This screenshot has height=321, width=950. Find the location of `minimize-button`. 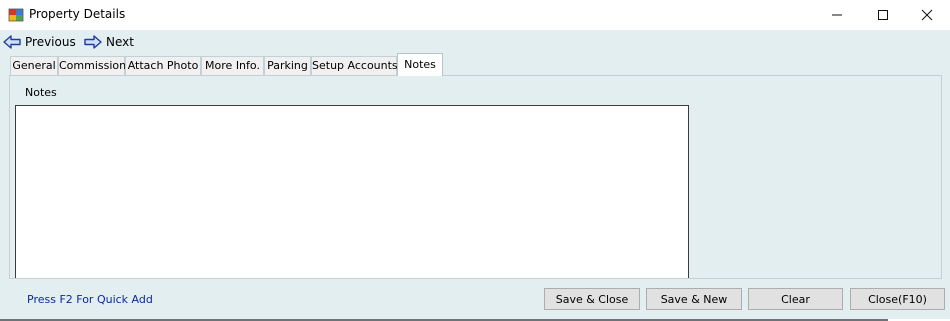

minimize-button is located at coordinates (837, 15).